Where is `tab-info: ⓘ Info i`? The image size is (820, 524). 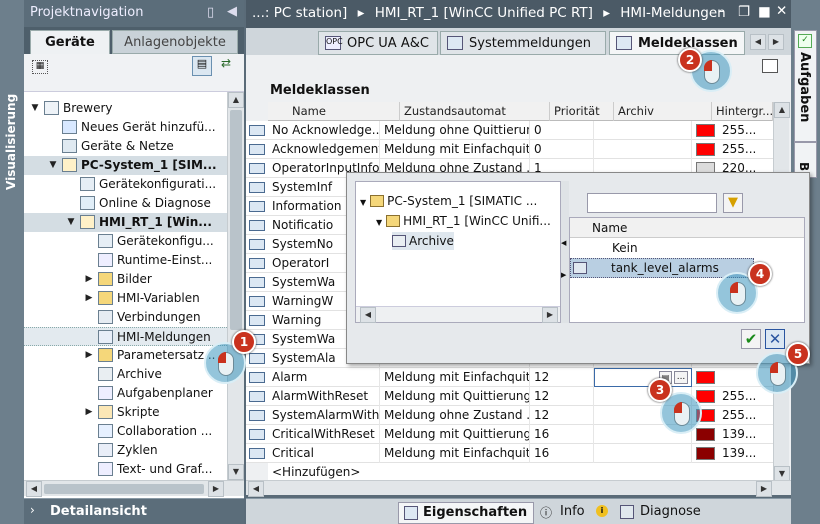
tab-info: ⓘ Info i is located at coordinates (574, 513).